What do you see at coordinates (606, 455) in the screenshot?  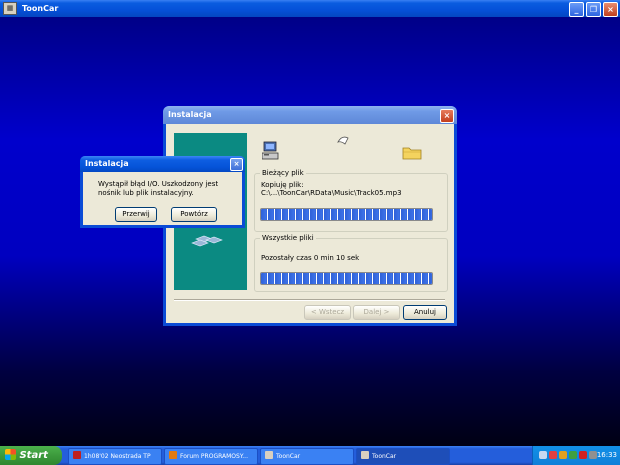 I see `clock: 16:33` at bounding box center [606, 455].